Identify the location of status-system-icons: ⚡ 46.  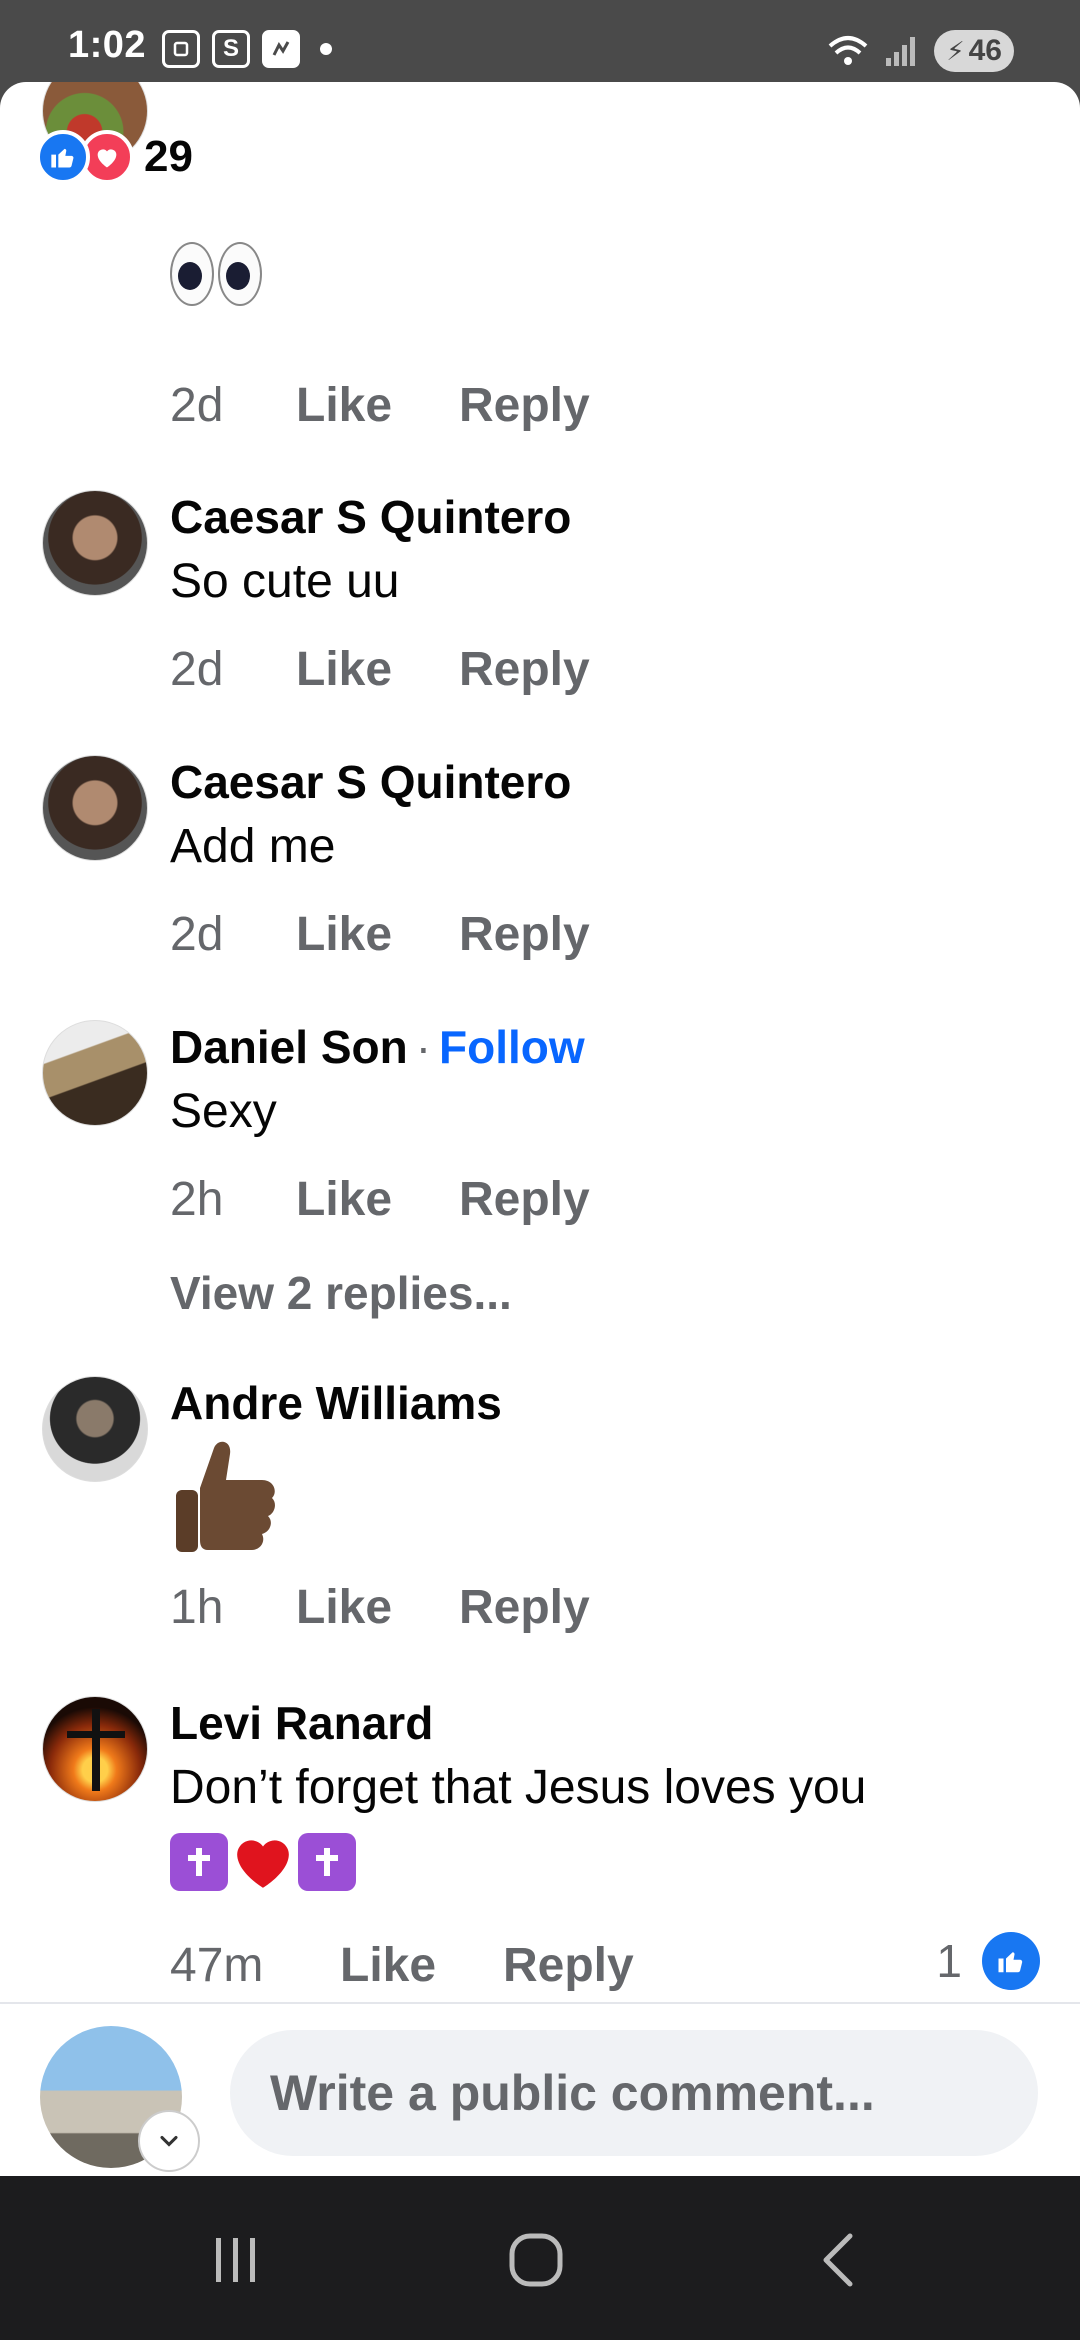
(921, 51).